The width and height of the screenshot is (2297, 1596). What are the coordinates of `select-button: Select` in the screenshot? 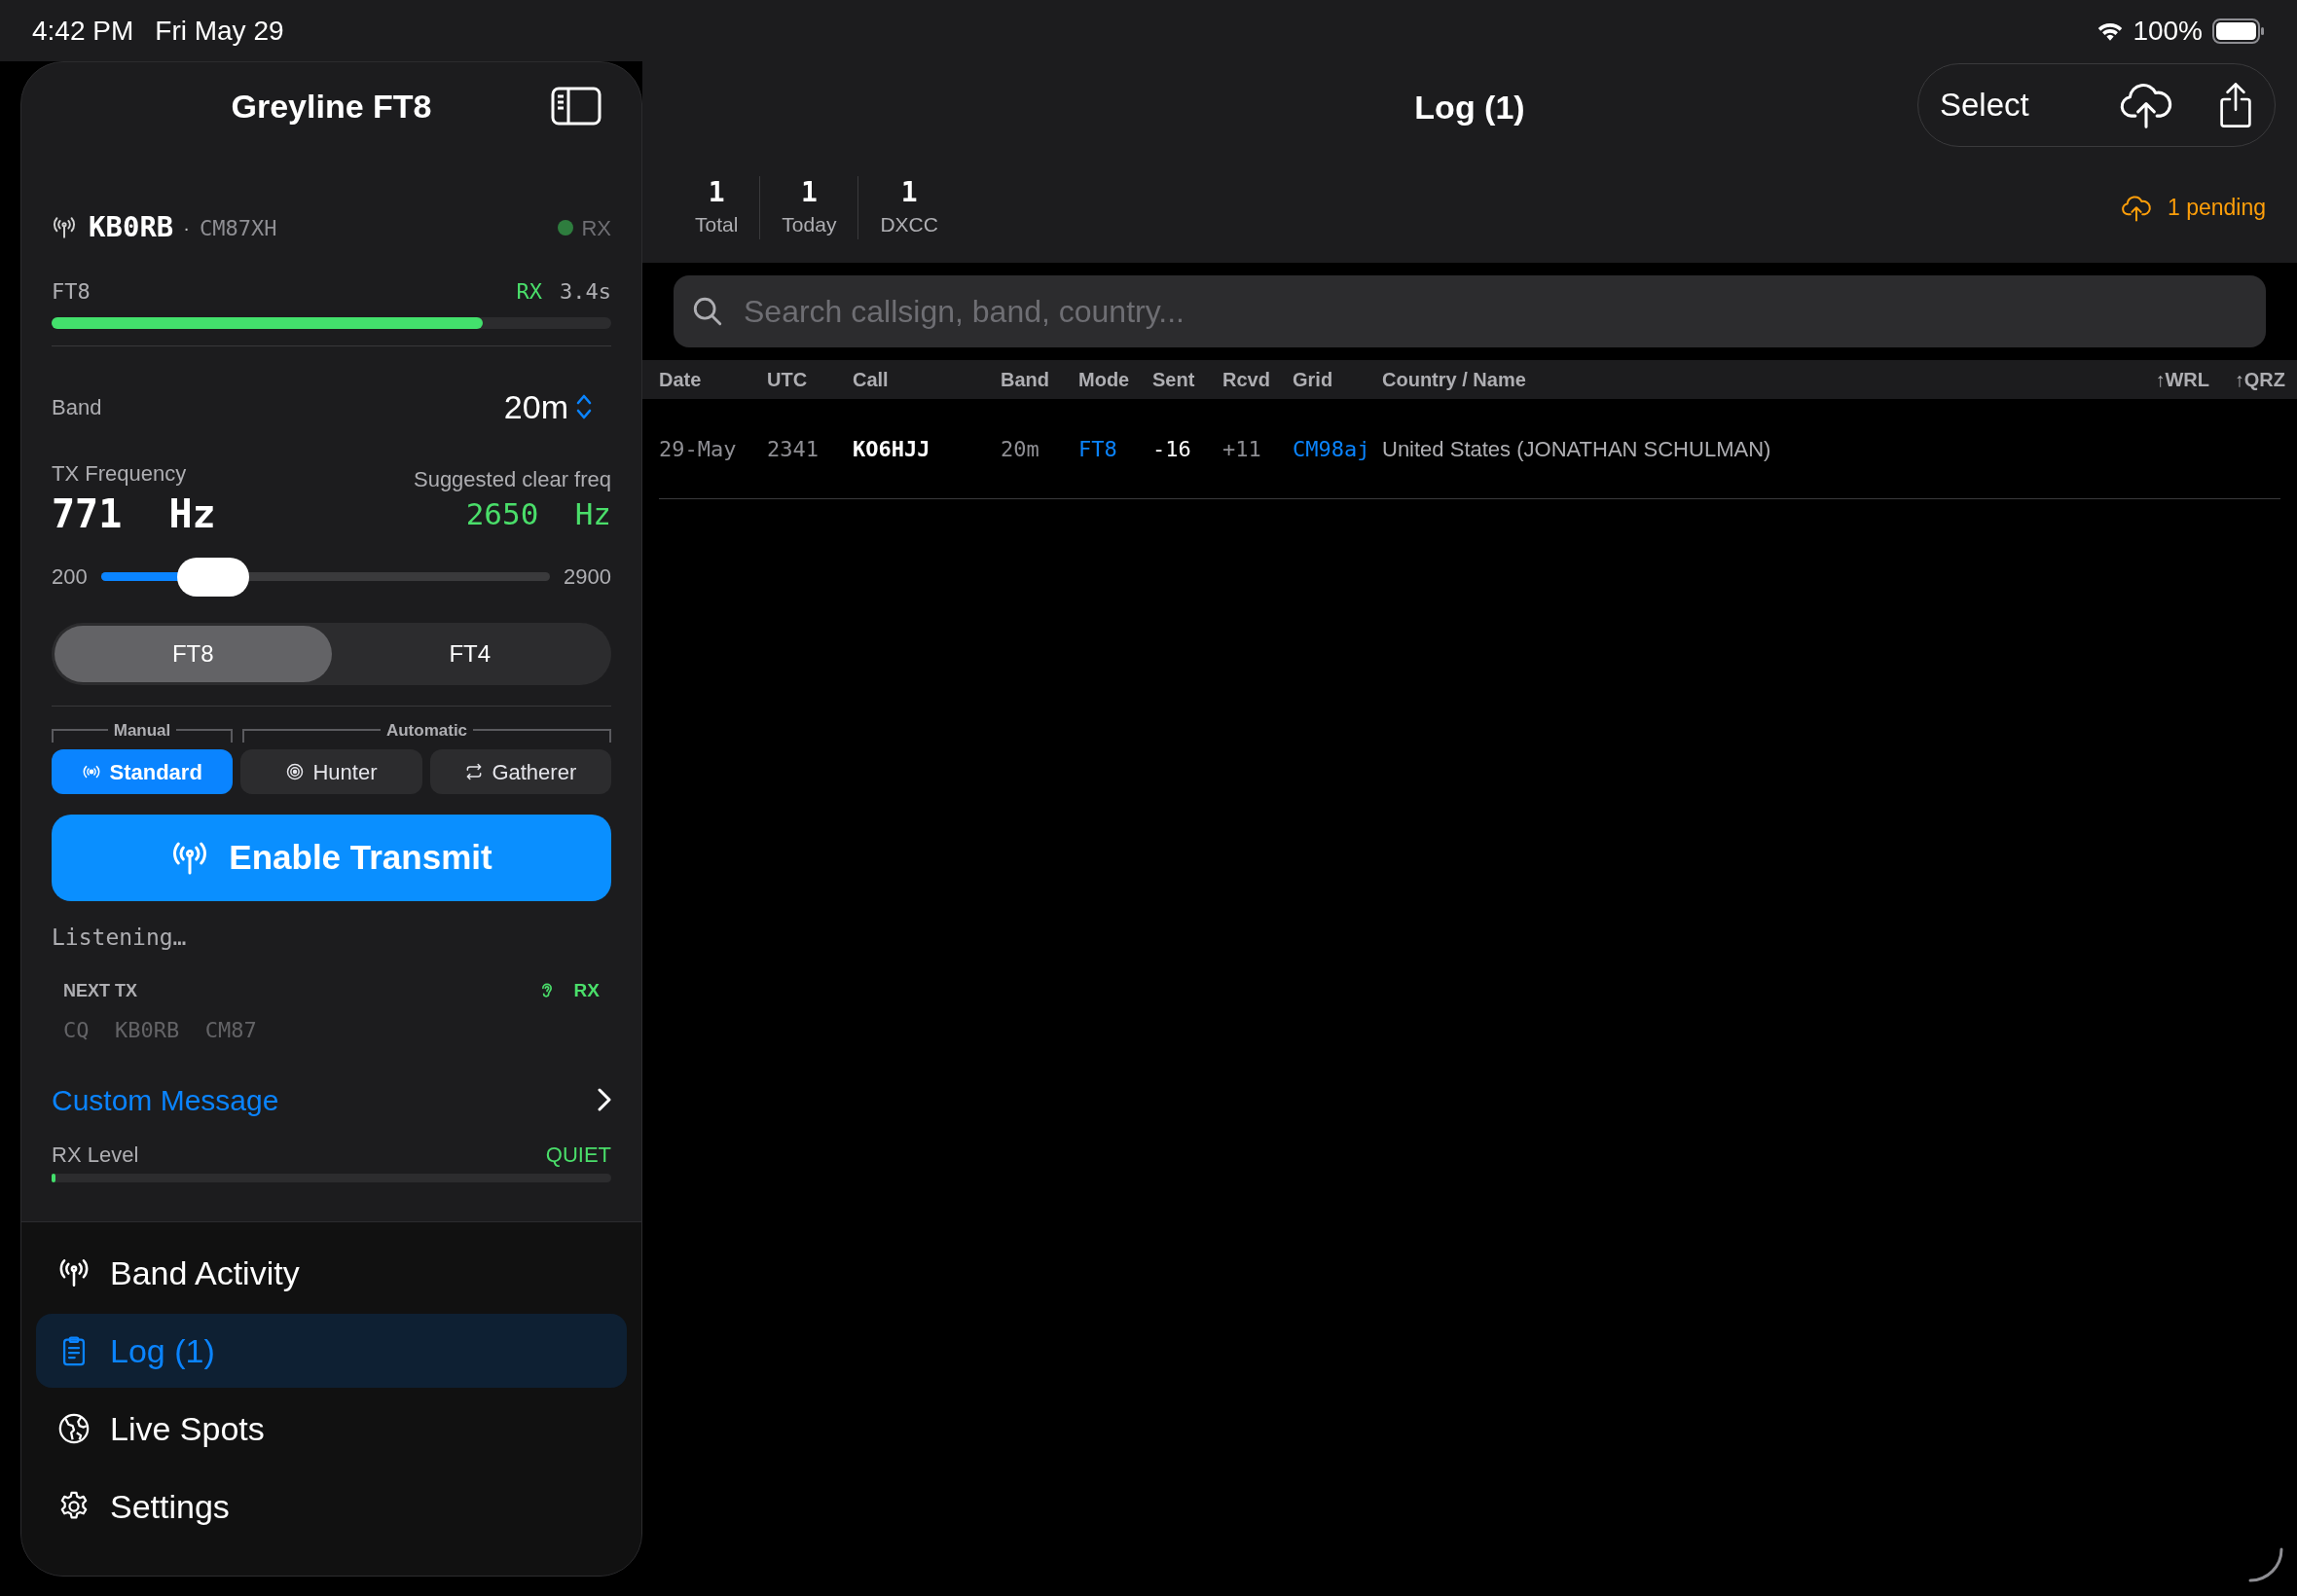 It's located at (1984, 105).